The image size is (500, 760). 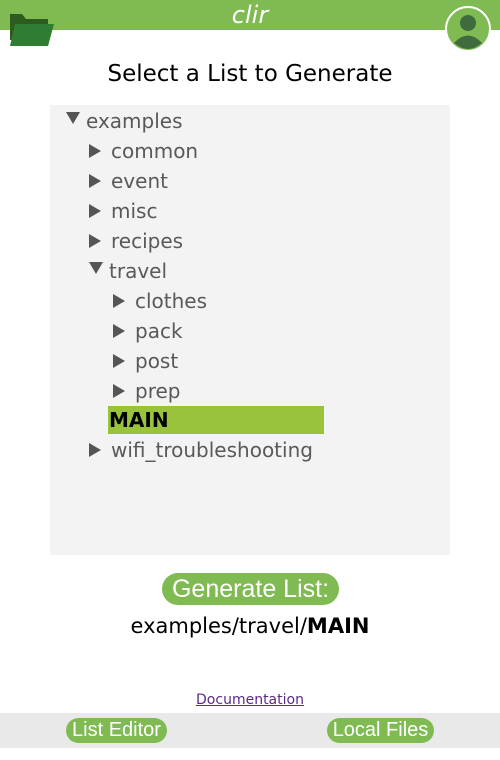 I want to click on tree-item-recipes: recipes, so click(x=136, y=241).